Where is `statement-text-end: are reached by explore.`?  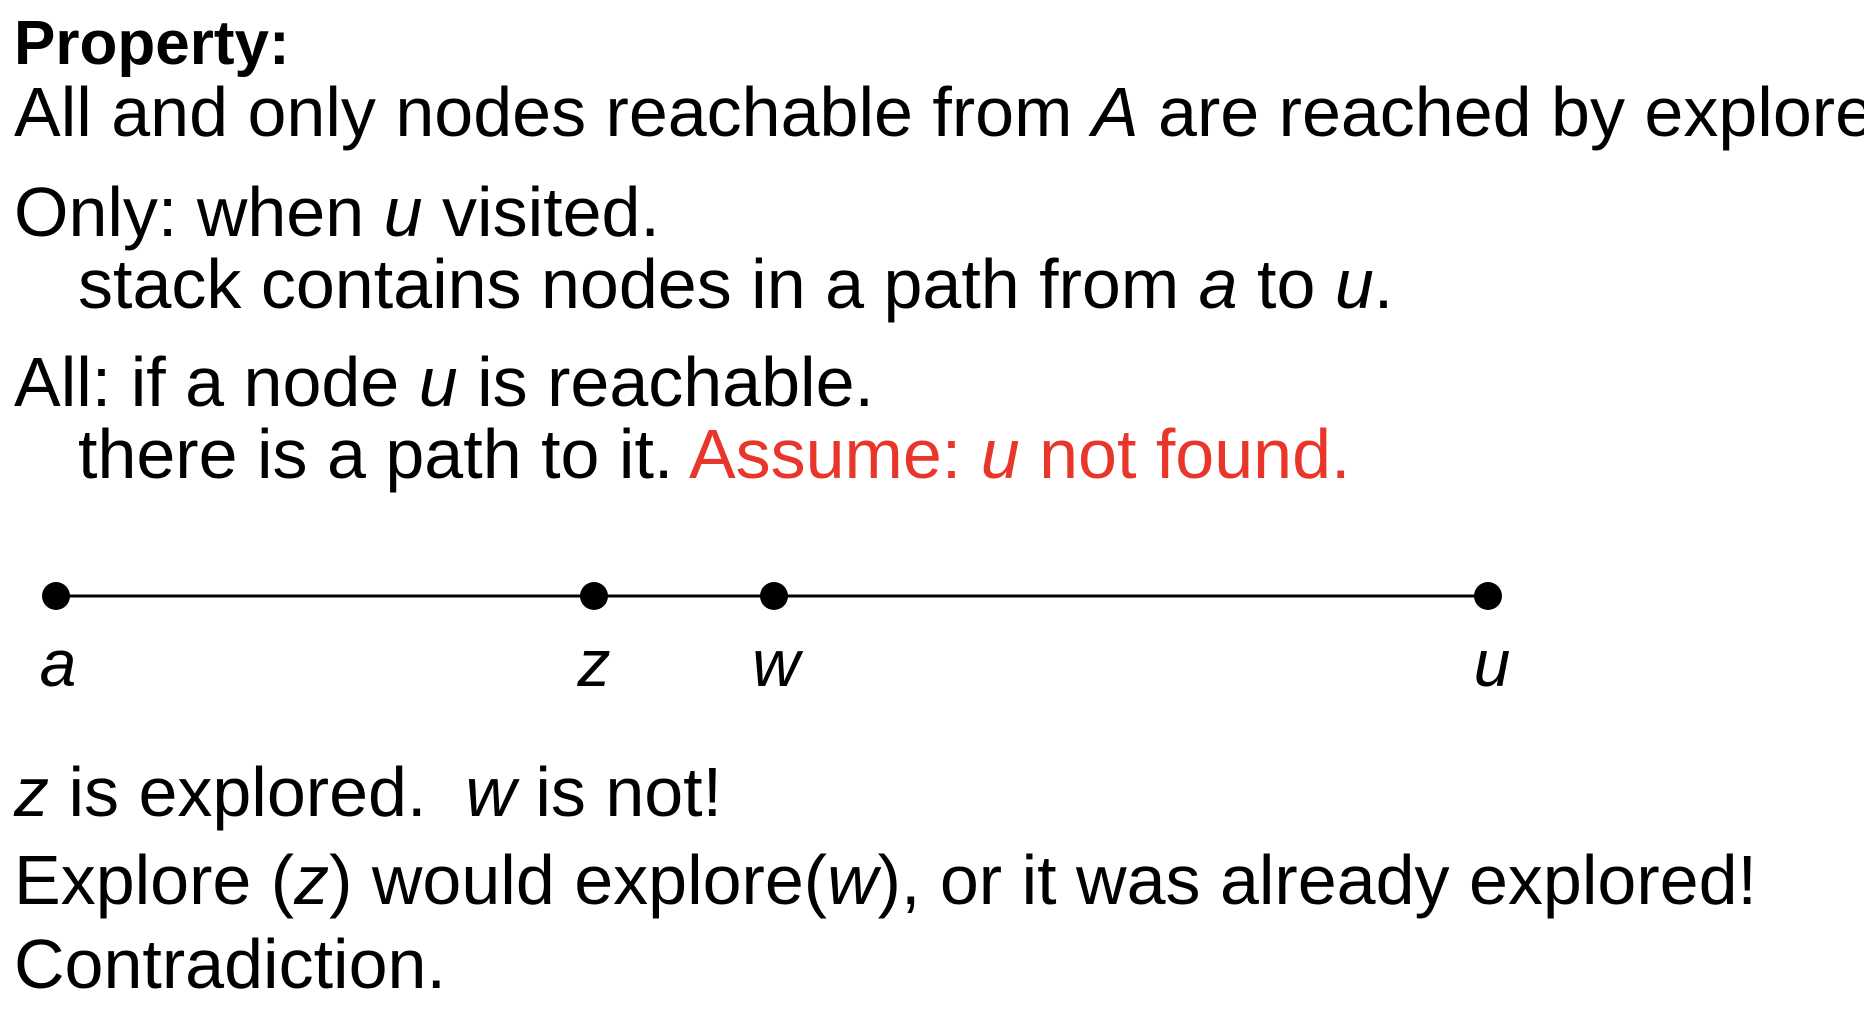
statement-text-end: are reached by explore. is located at coordinates (1501, 112).